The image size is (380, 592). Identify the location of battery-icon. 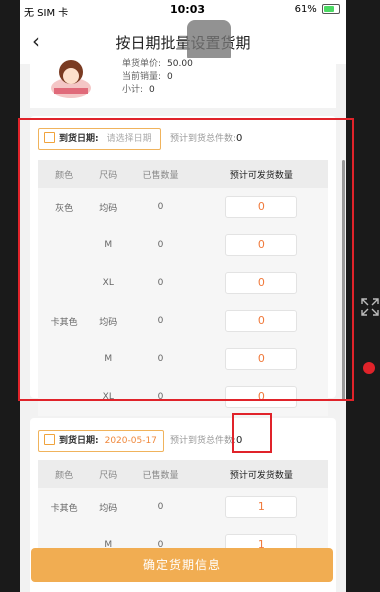
(331, 9).